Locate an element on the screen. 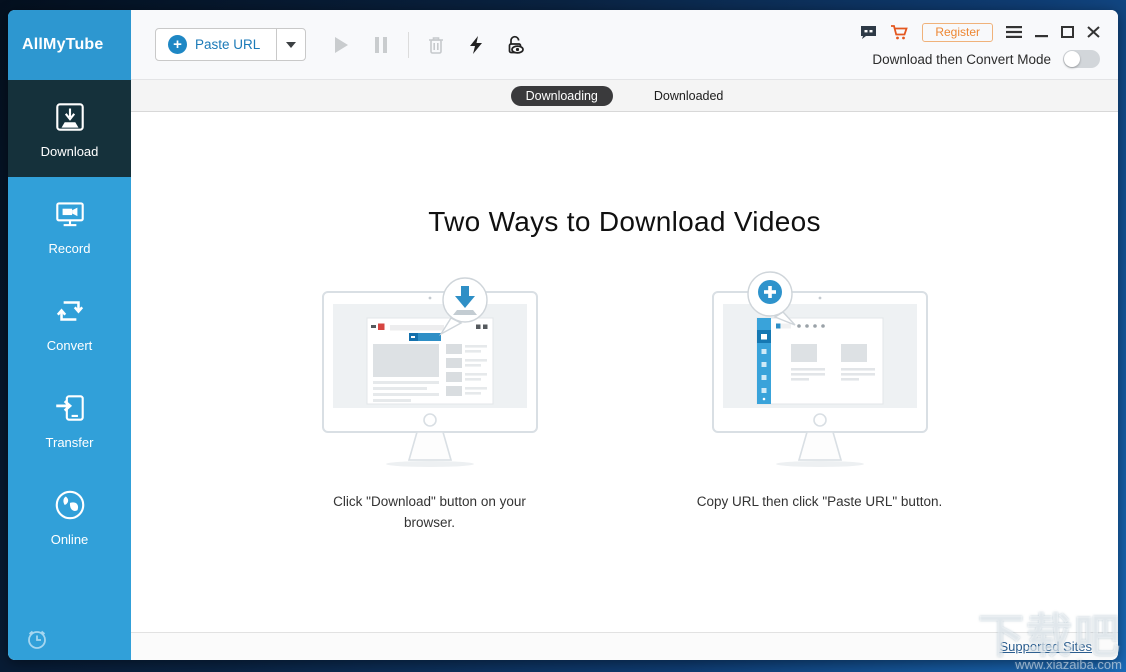  menu-icon is located at coordinates (1014, 32).